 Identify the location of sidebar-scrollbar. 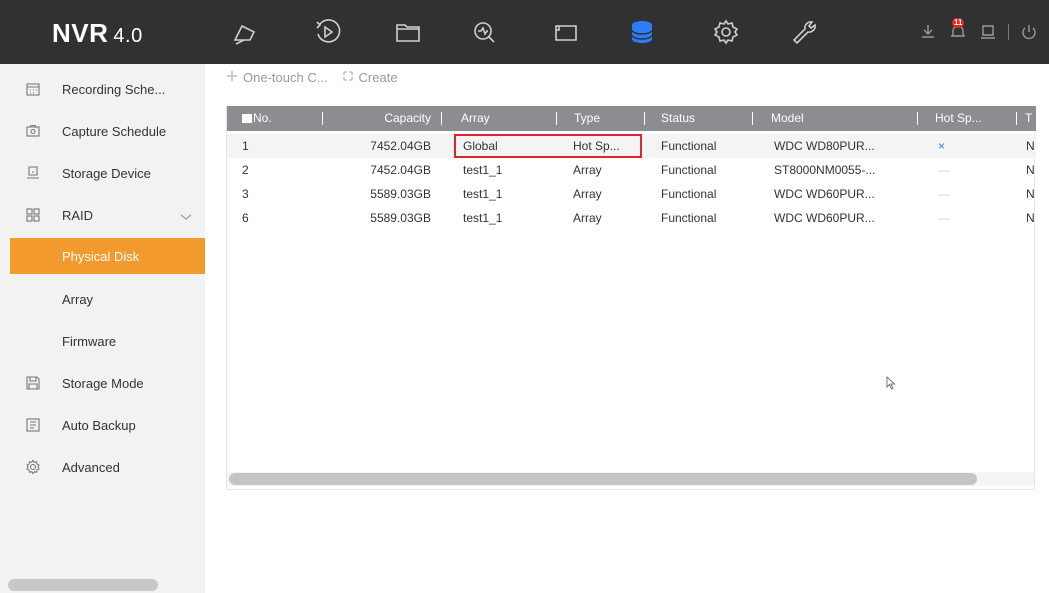
(83, 585).